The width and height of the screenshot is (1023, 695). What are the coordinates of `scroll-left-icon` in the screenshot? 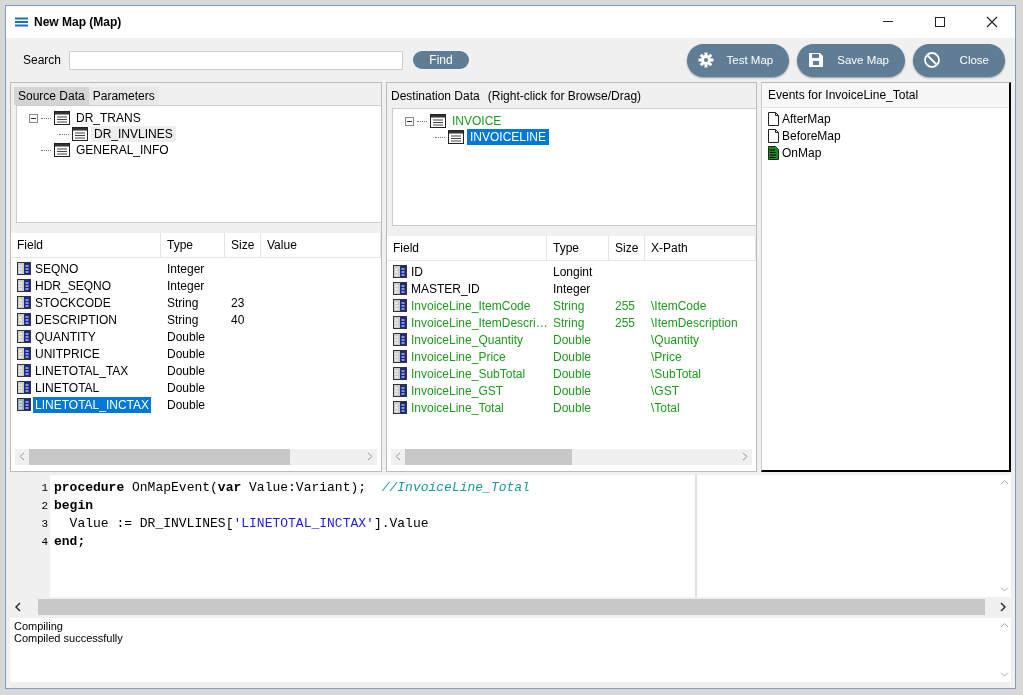 It's located at (22, 456).